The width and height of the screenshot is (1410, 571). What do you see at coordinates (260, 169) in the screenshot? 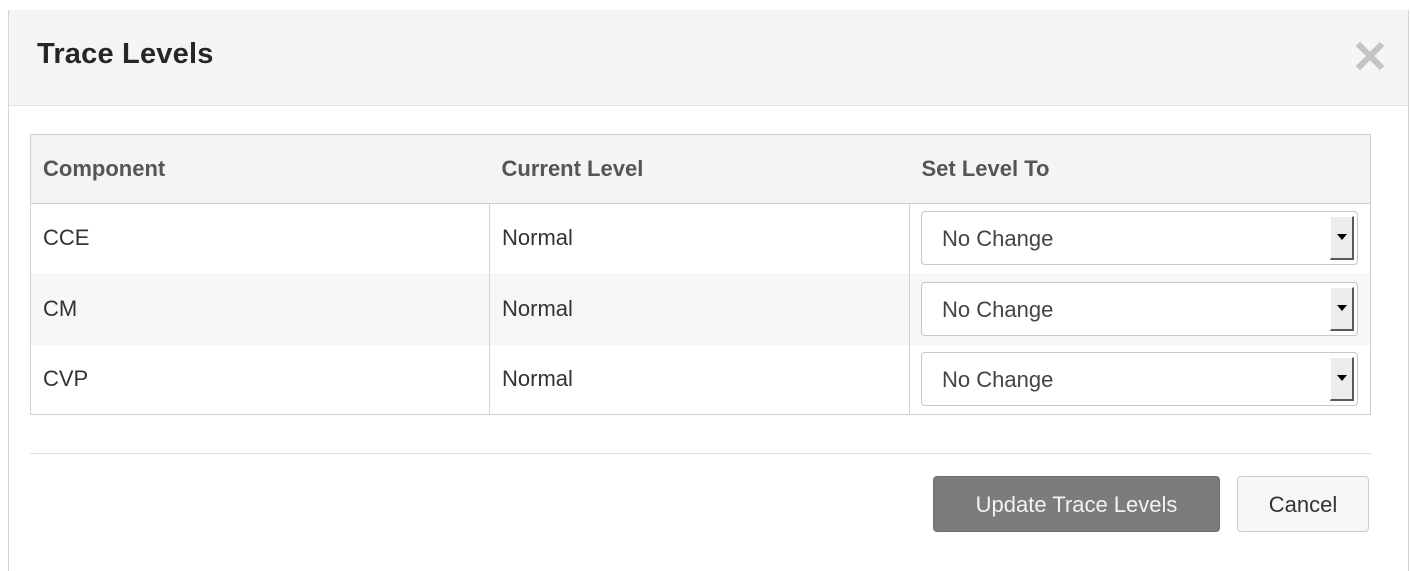
I see `column-header-component: Component` at bounding box center [260, 169].